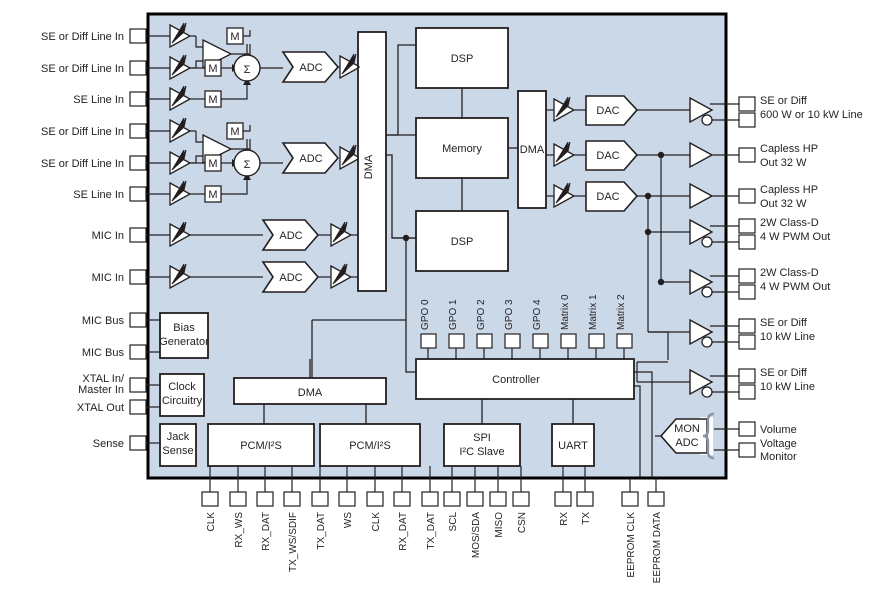  What do you see at coordinates (522, 522) in the screenshot?
I see `bottom-pin-label: CSN` at bounding box center [522, 522].